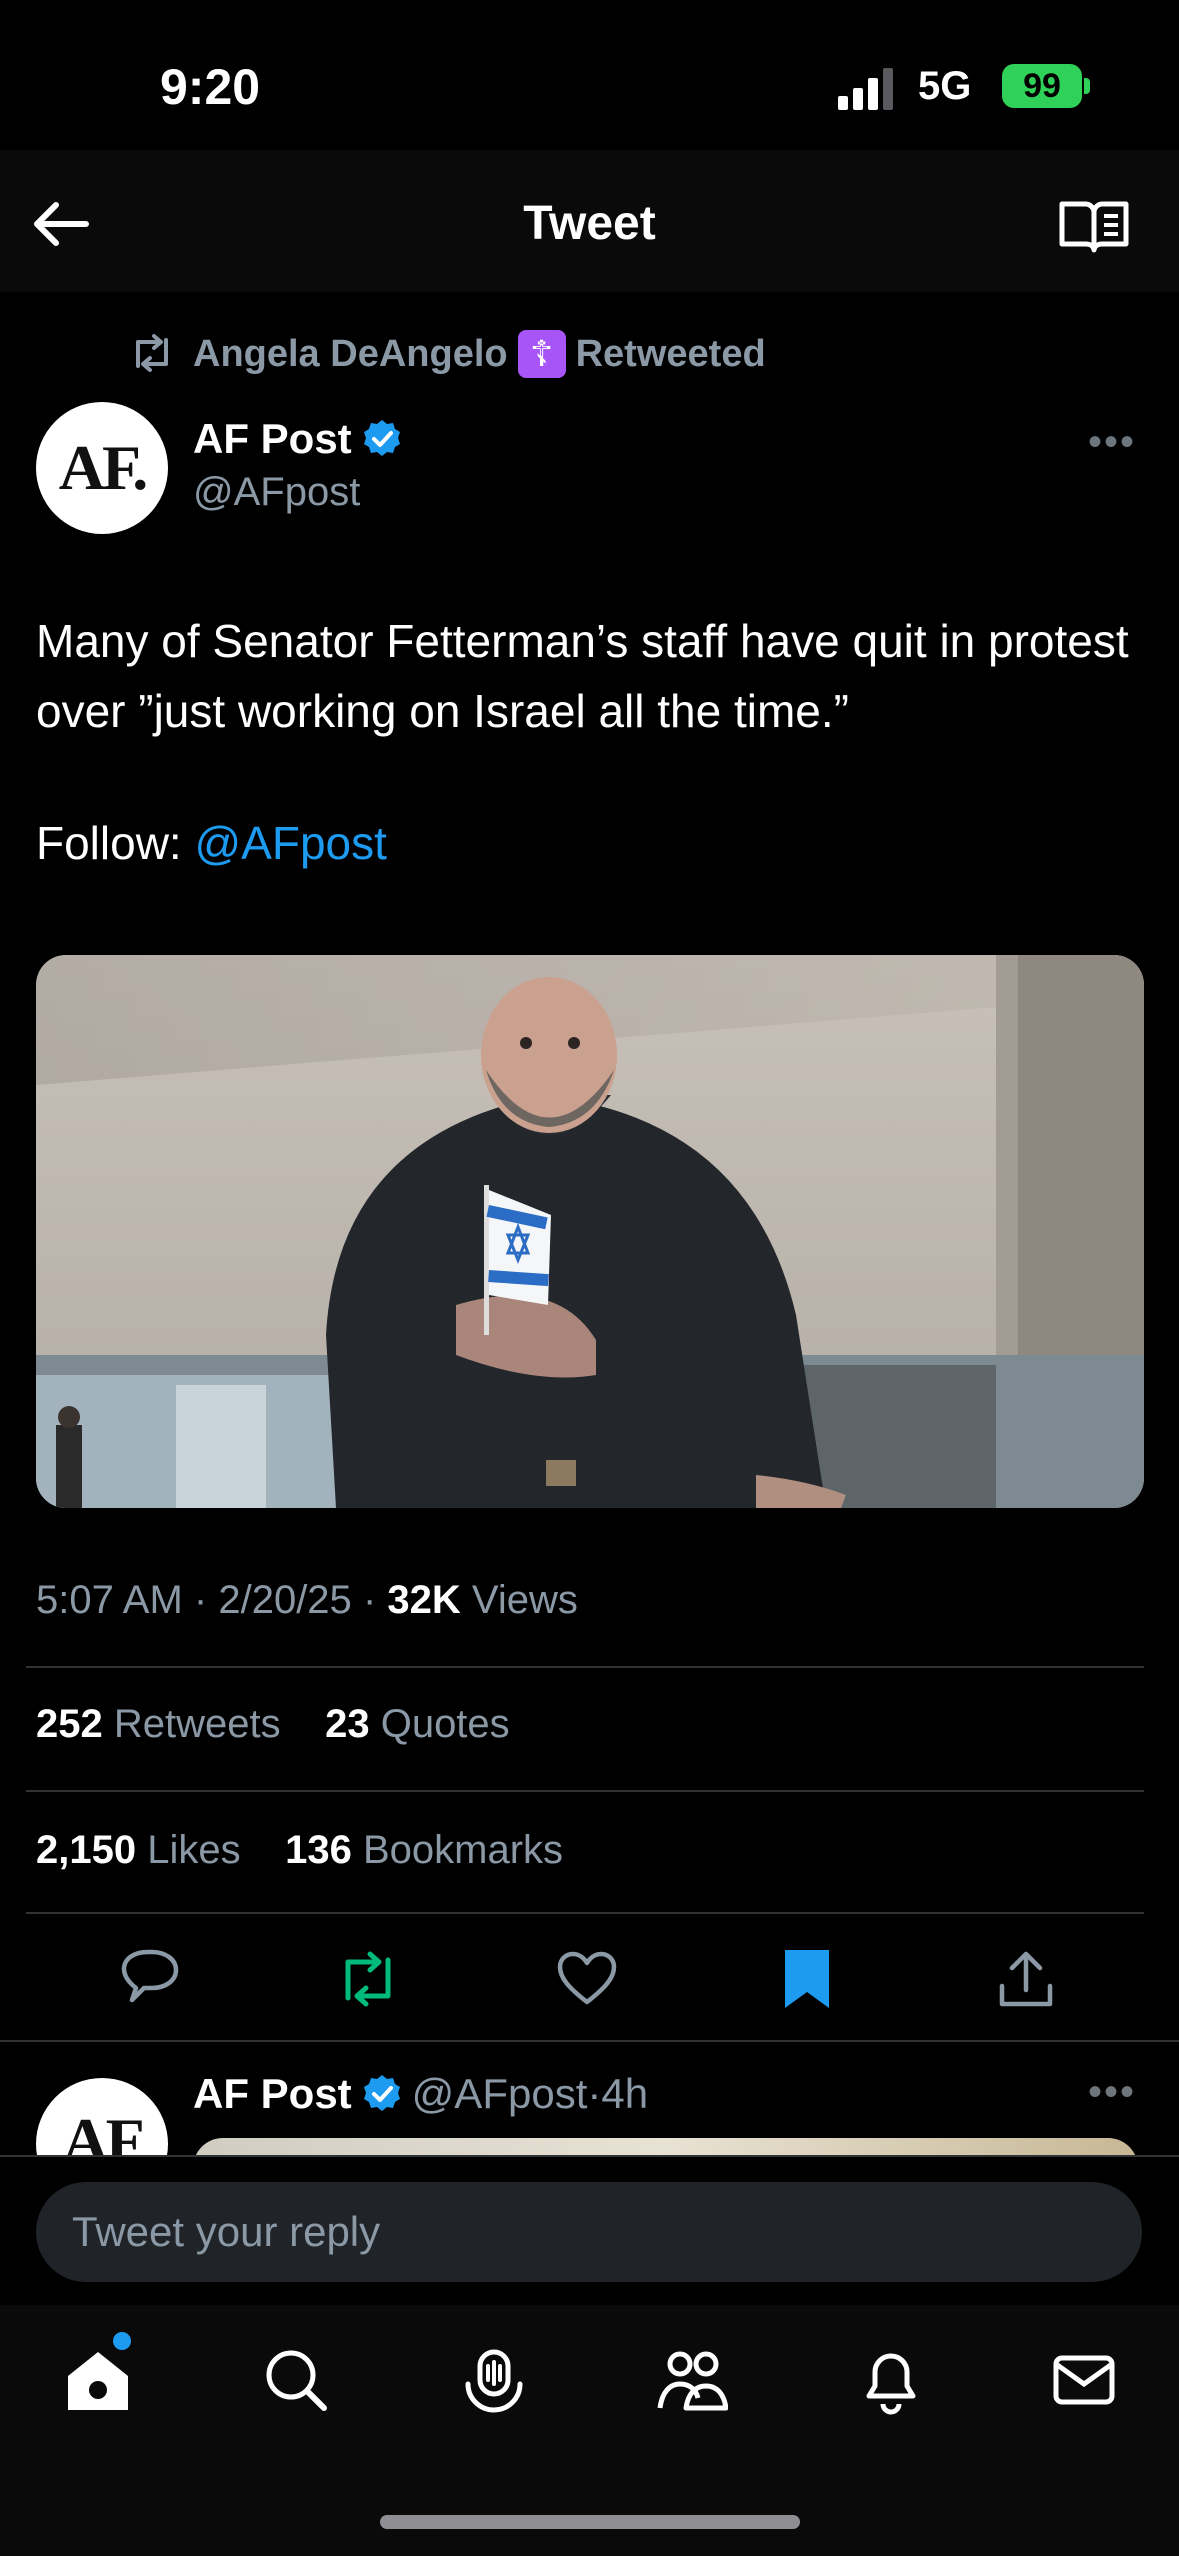 The image size is (1179, 2556). What do you see at coordinates (272, 439) in the screenshot?
I see `author-name: AF Post` at bounding box center [272, 439].